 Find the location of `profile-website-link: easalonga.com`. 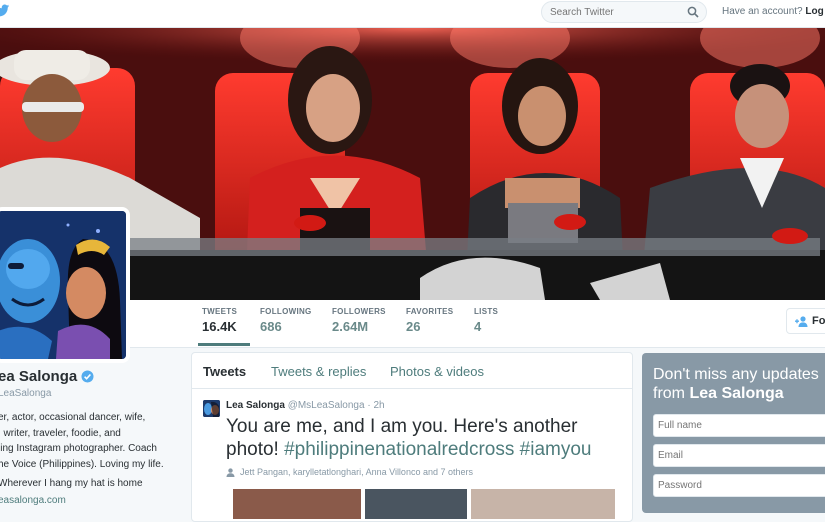

profile-website-link: easalonga.com is located at coordinates (33, 500).